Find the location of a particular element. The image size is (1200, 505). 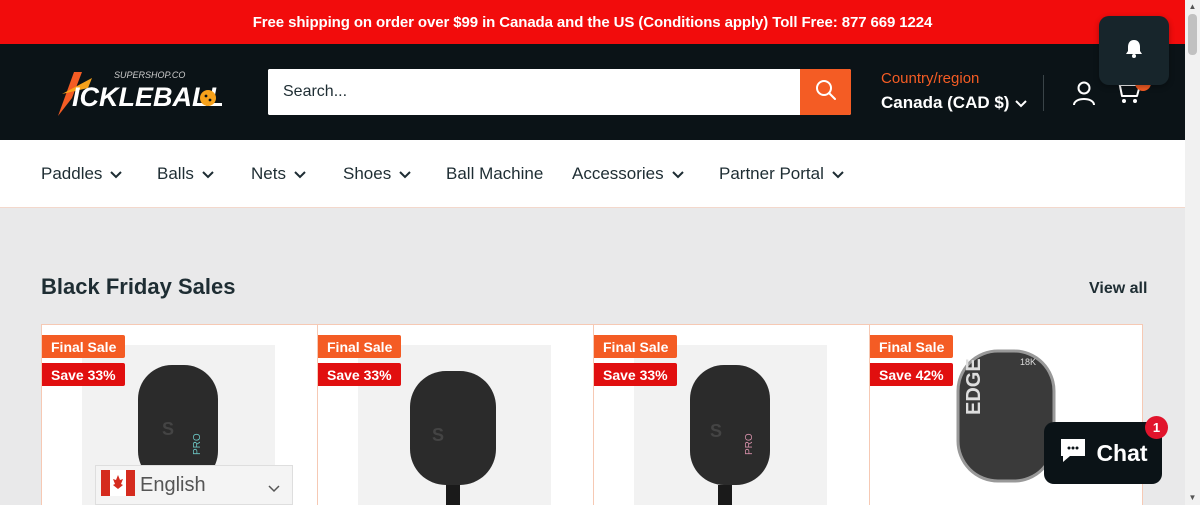

page-scrollbar: ▲ ▼ is located at coordinates (1192, 252).